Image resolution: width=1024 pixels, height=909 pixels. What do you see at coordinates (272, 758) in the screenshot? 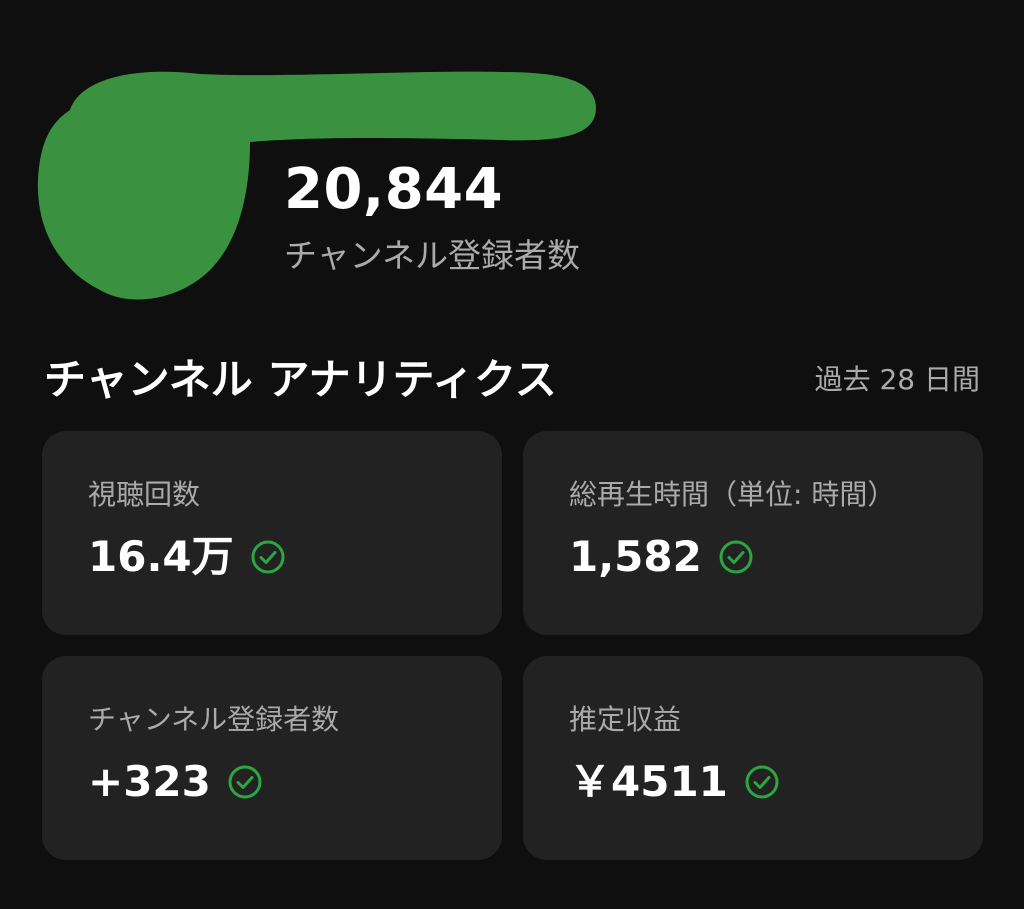
I see `metric-card-subscribers: チャンネル登録者数 +323` at bounding box center [272, 758].